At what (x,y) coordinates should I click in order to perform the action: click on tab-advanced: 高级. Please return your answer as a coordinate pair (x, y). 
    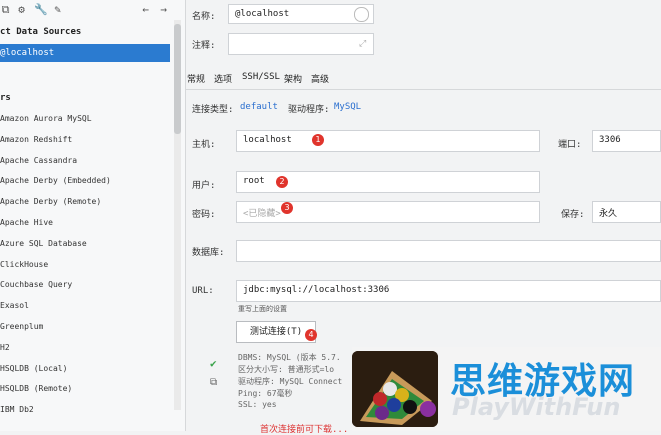
    Looking at the image, I should click on (320, 78).